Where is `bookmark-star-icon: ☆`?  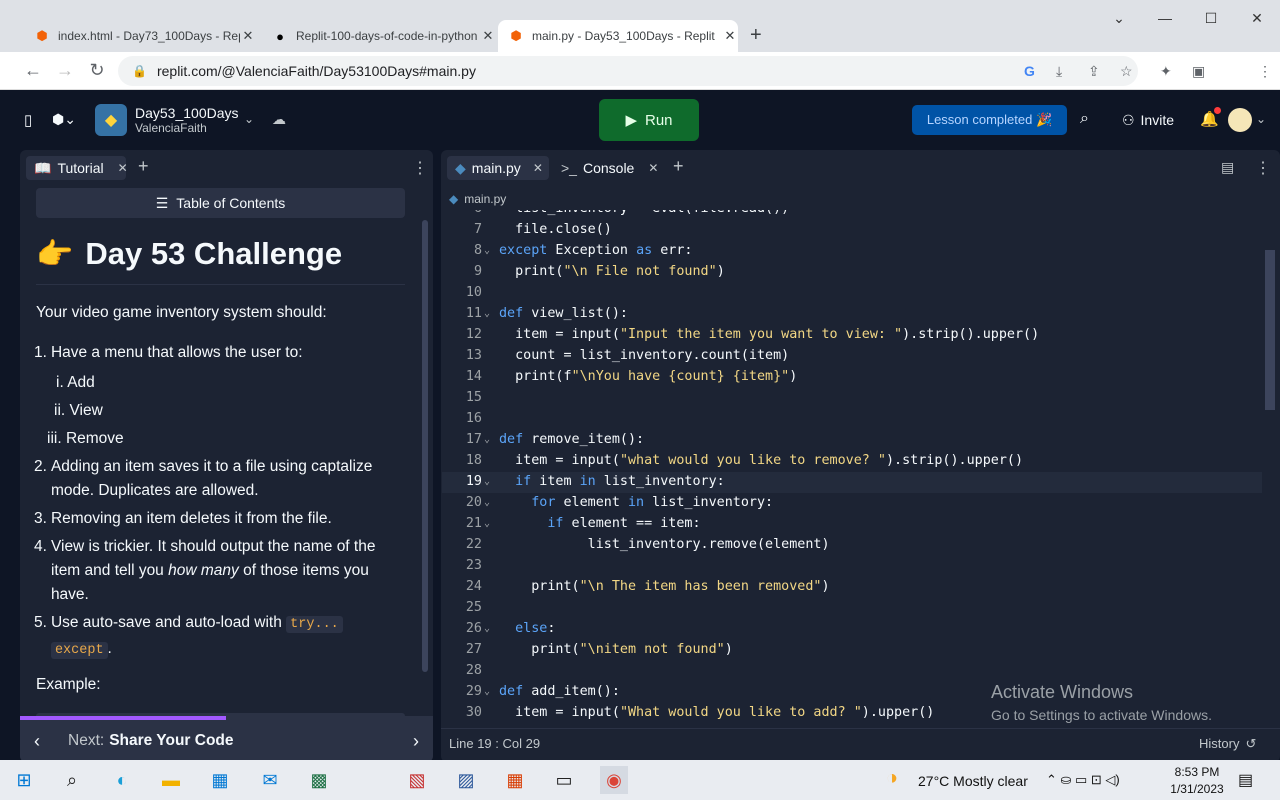
bookmark-star-icon: ☆ is located at coordinates (1126, 71).